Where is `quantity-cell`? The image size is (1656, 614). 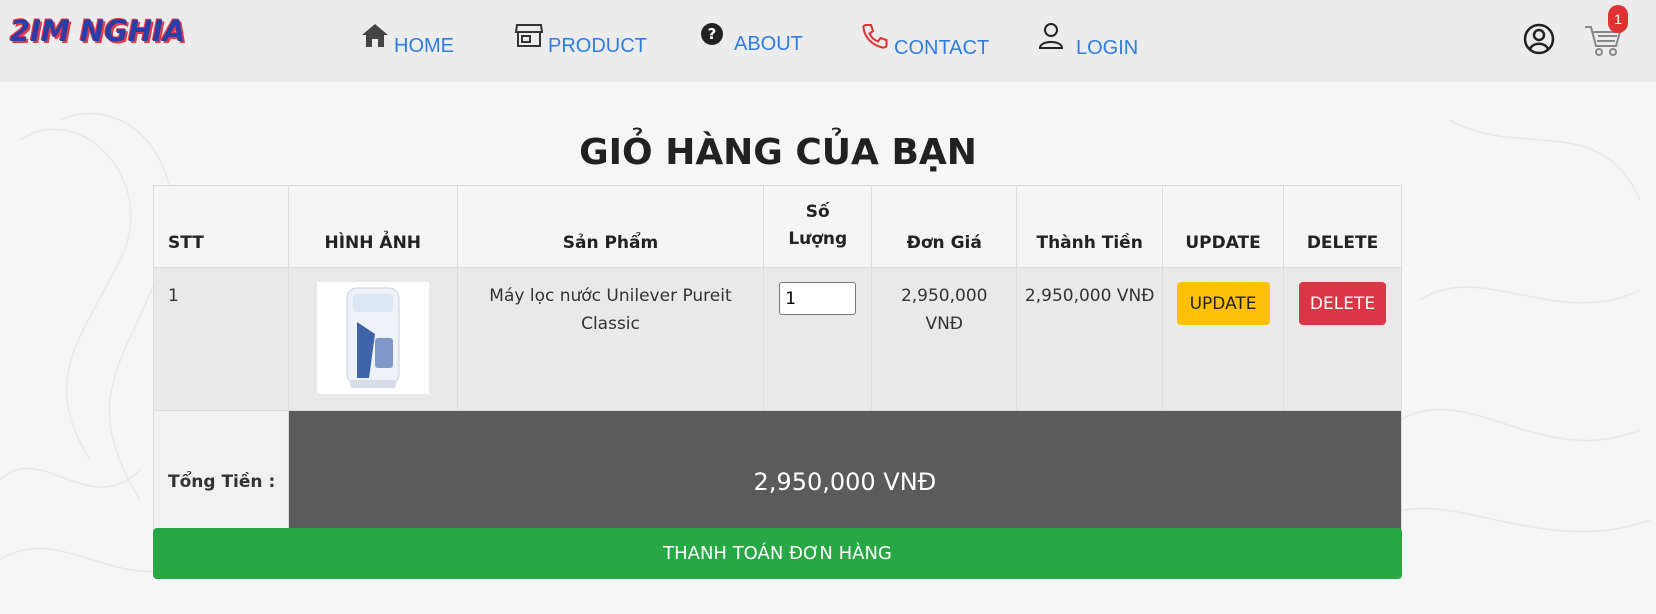 quantity-cell is located at coordinates (818, 339).